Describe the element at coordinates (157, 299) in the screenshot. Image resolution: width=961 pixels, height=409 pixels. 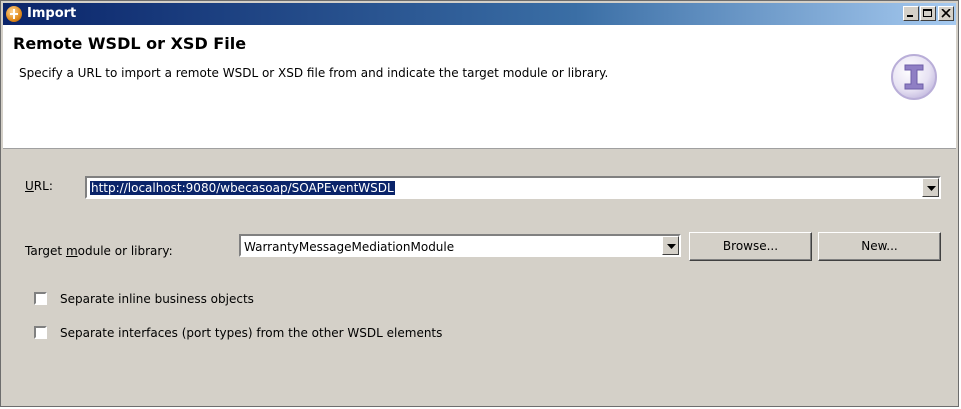
I see `separate-business-objects-label: Separate inline business objects` at that location.